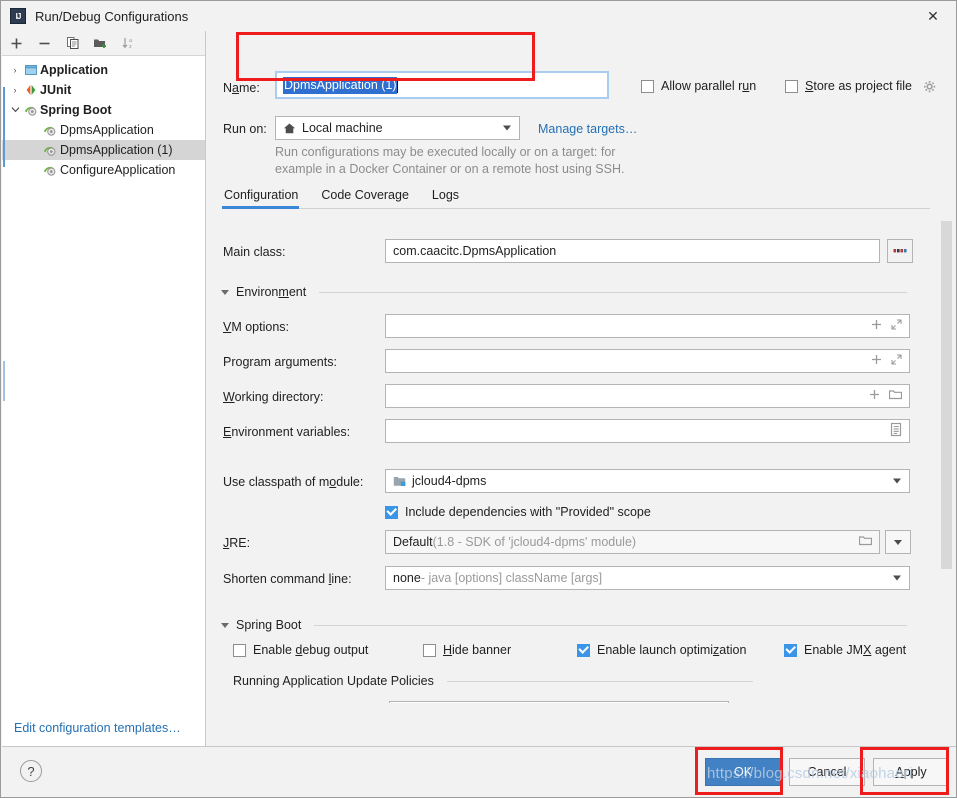 This screenshot has height=798, width=957. I want to click on shorten-command-line-value: none, so click(407, 578).